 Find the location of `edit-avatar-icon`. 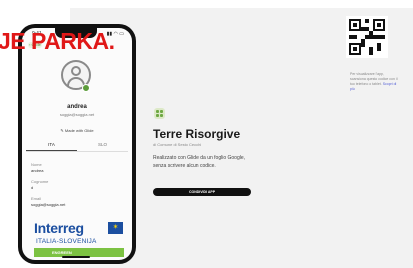

edit-avatar-icon is located at coordinates (86, 88).